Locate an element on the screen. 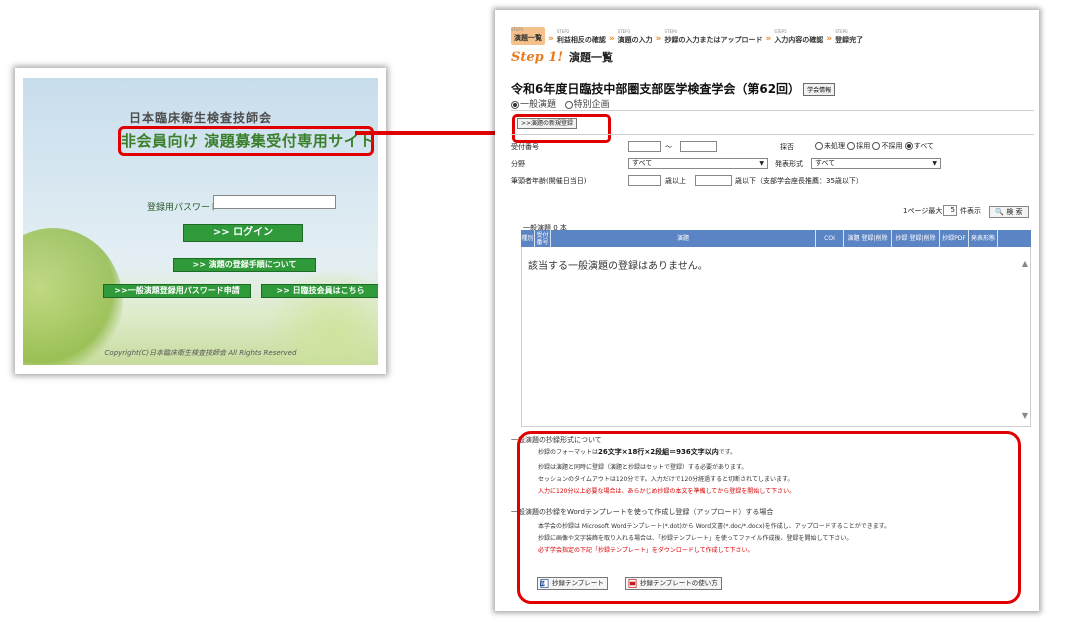 Image resolution: width=1074 pixels, height=629 pixels. field-label: 分野 is located at coordinates (518, 164).